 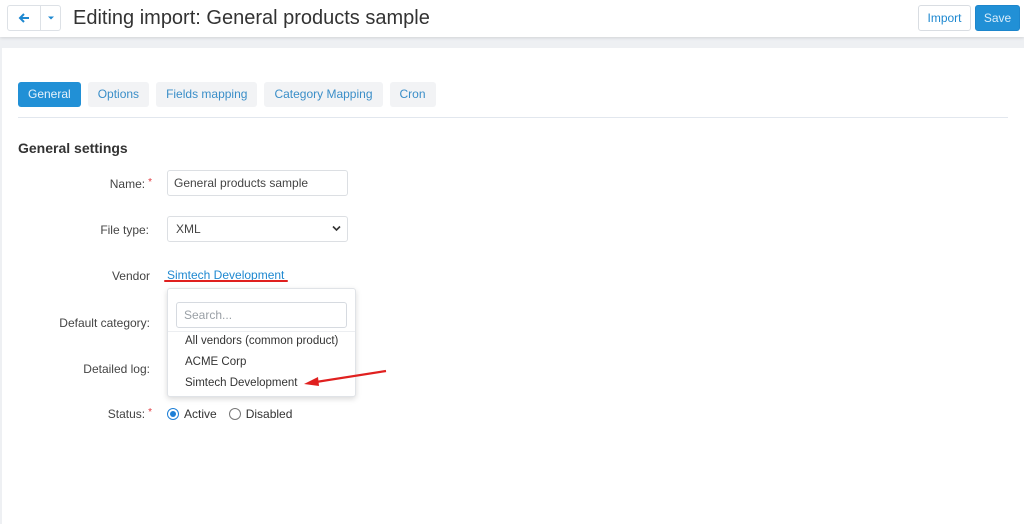 I want to click on page-title: Editing import: General products sample, so click(x=251, y=18).